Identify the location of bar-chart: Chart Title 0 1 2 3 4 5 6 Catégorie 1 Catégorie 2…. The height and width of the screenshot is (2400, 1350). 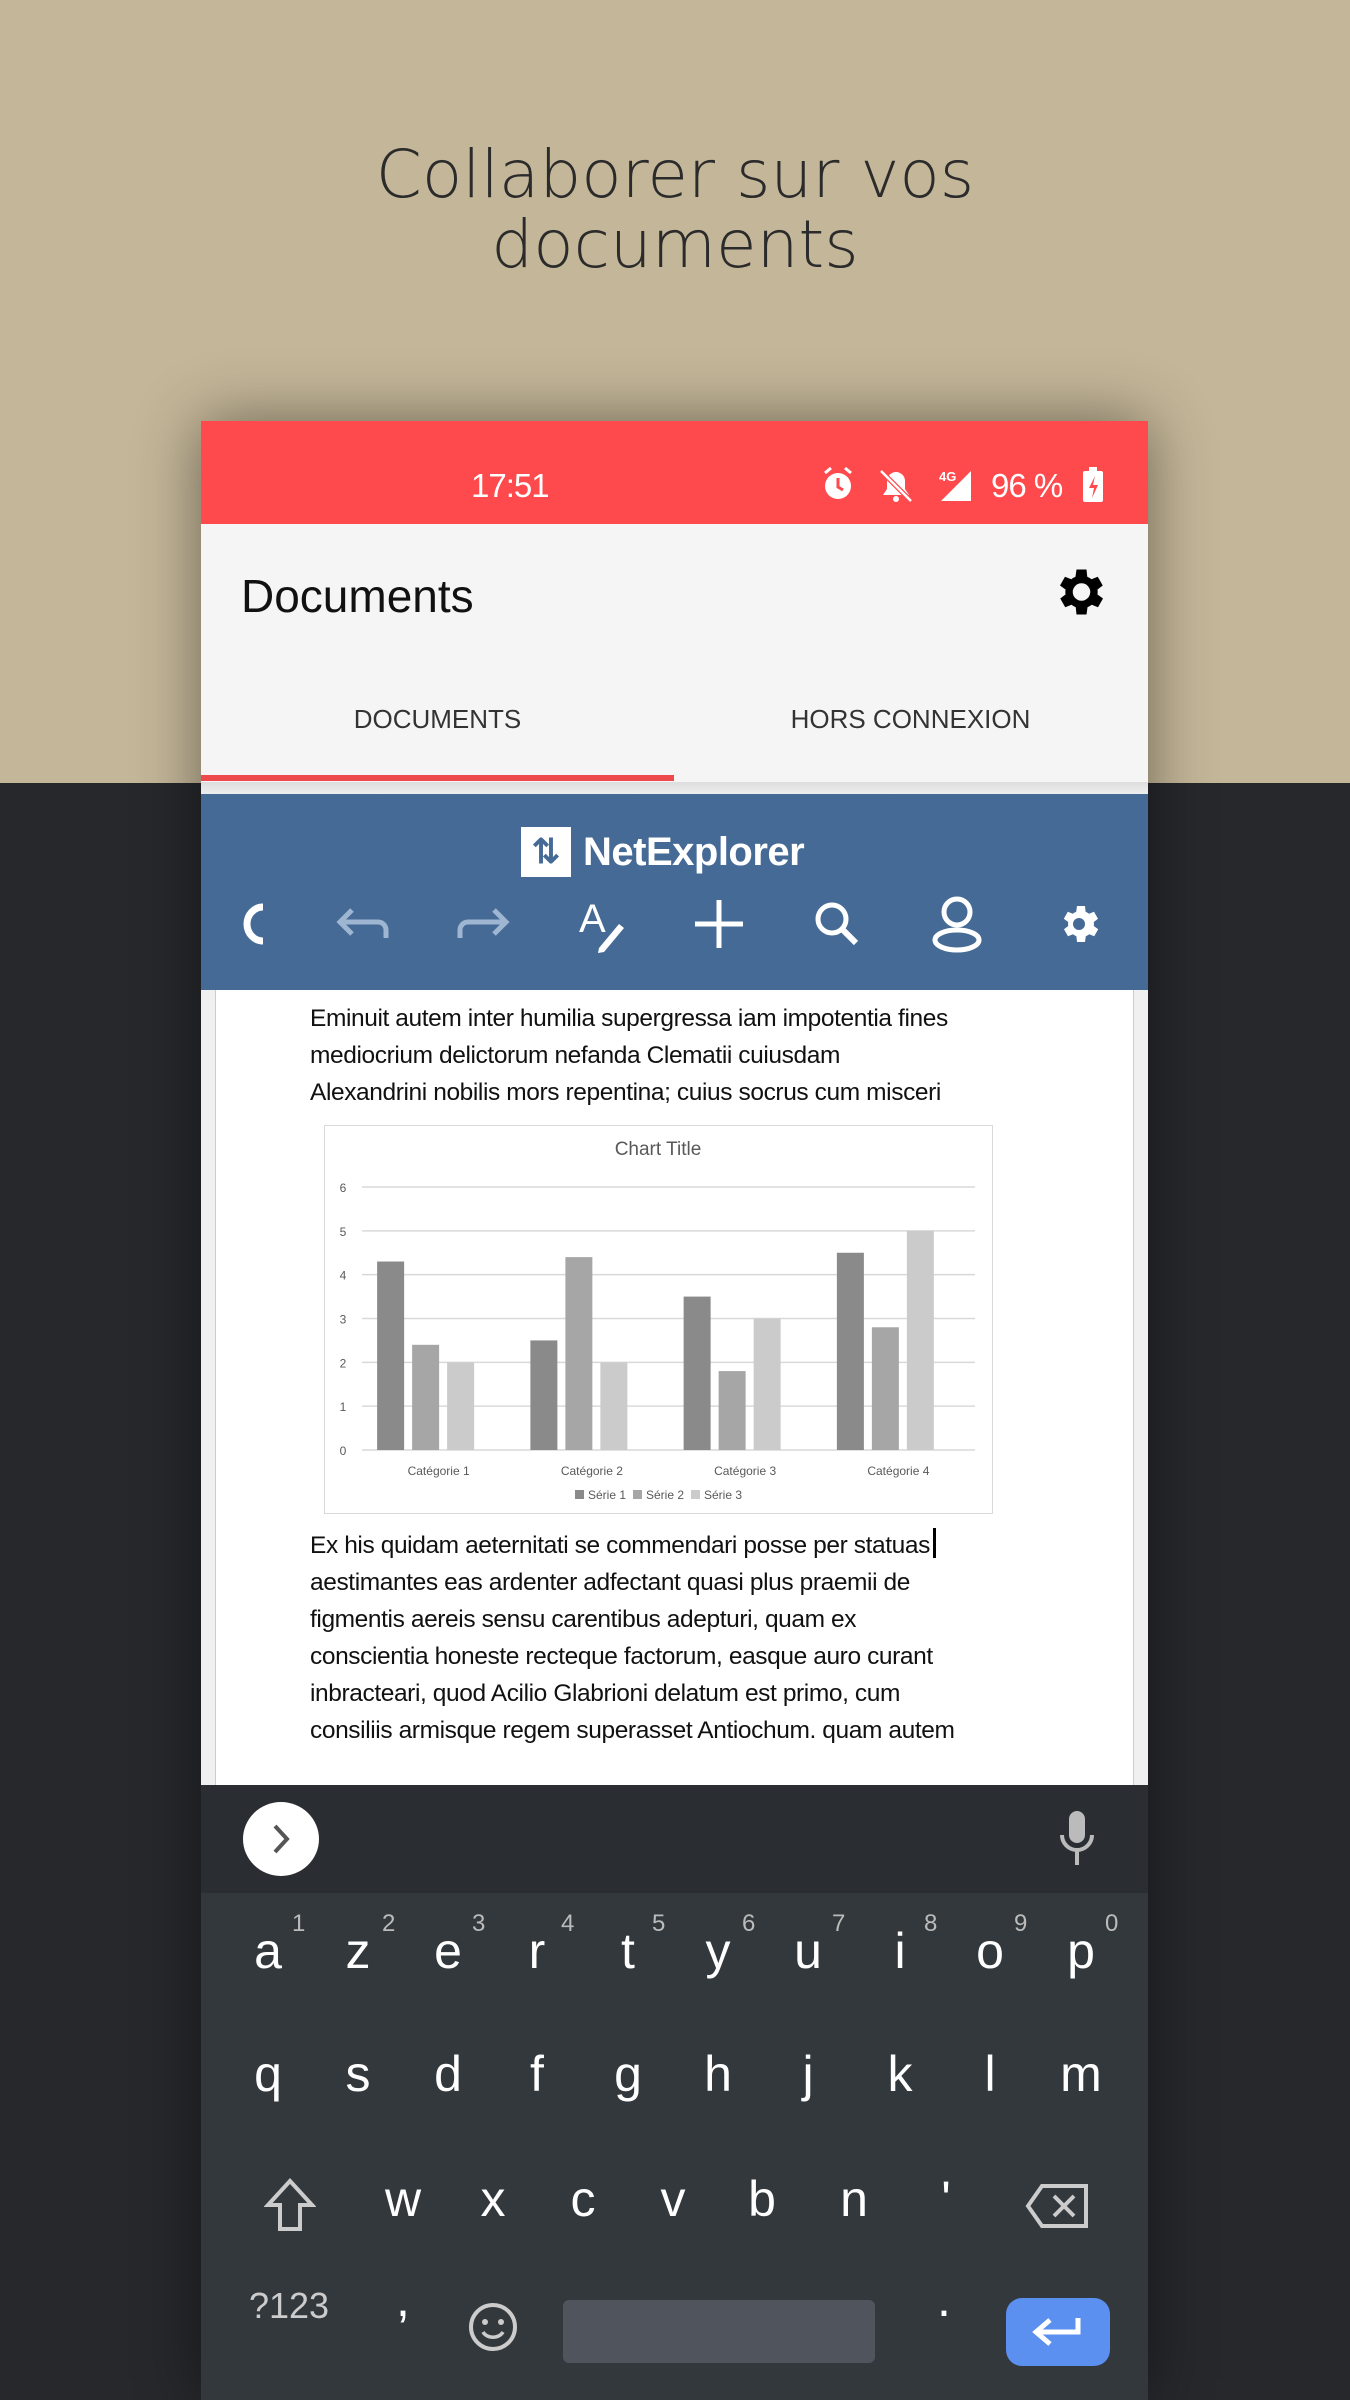
(657, 1320).